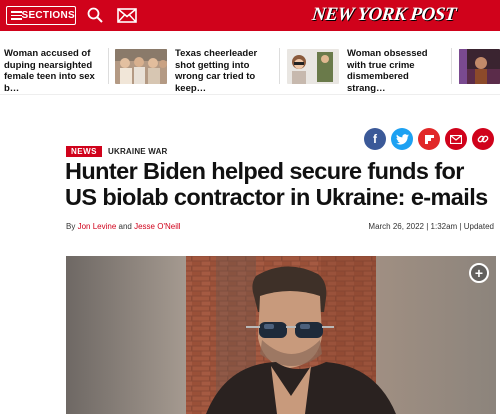 This screenshot has height=414, width=500. What do you see at coordinates (456, 139) in the screenshot?
I see `email-share-icon` at bounding box center [456, 139].